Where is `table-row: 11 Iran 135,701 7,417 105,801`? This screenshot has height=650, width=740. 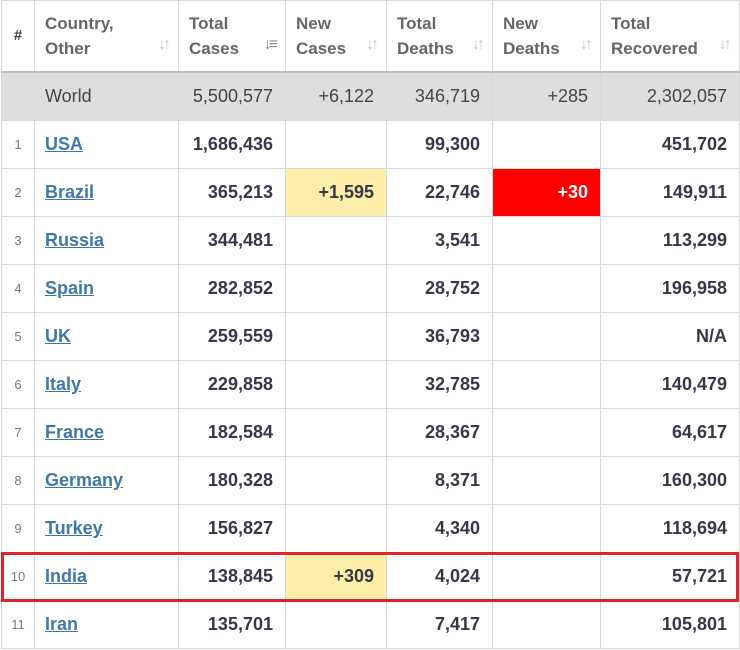 table-row: 11 Iran 135,701 7,417 105,801 is located at coordinates (370, 624).